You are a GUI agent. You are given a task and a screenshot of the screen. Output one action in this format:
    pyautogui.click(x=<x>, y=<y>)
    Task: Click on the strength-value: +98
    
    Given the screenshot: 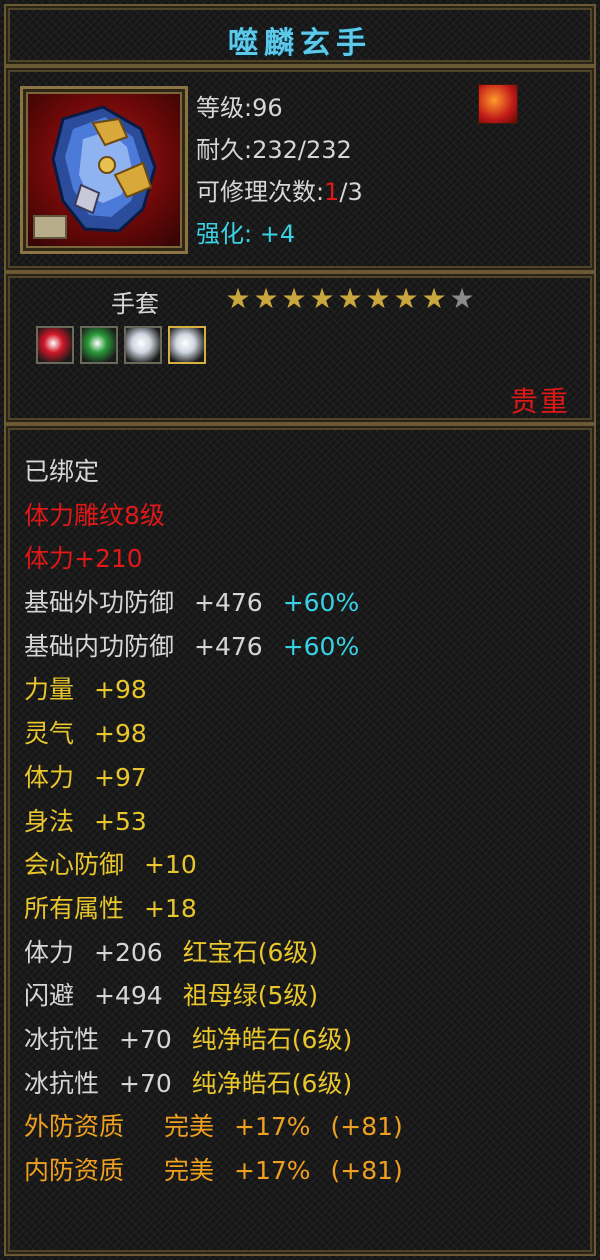 What is the action you would take?
    pyautogui.click(x=120, y=690)
    